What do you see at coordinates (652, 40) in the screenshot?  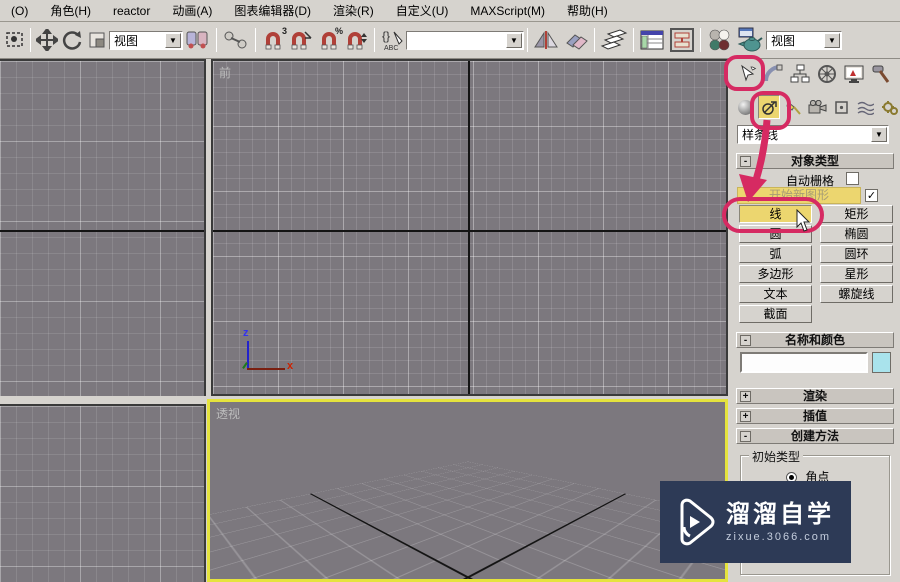 I see `curve-editor-icon` at bounding box center [652, 40].